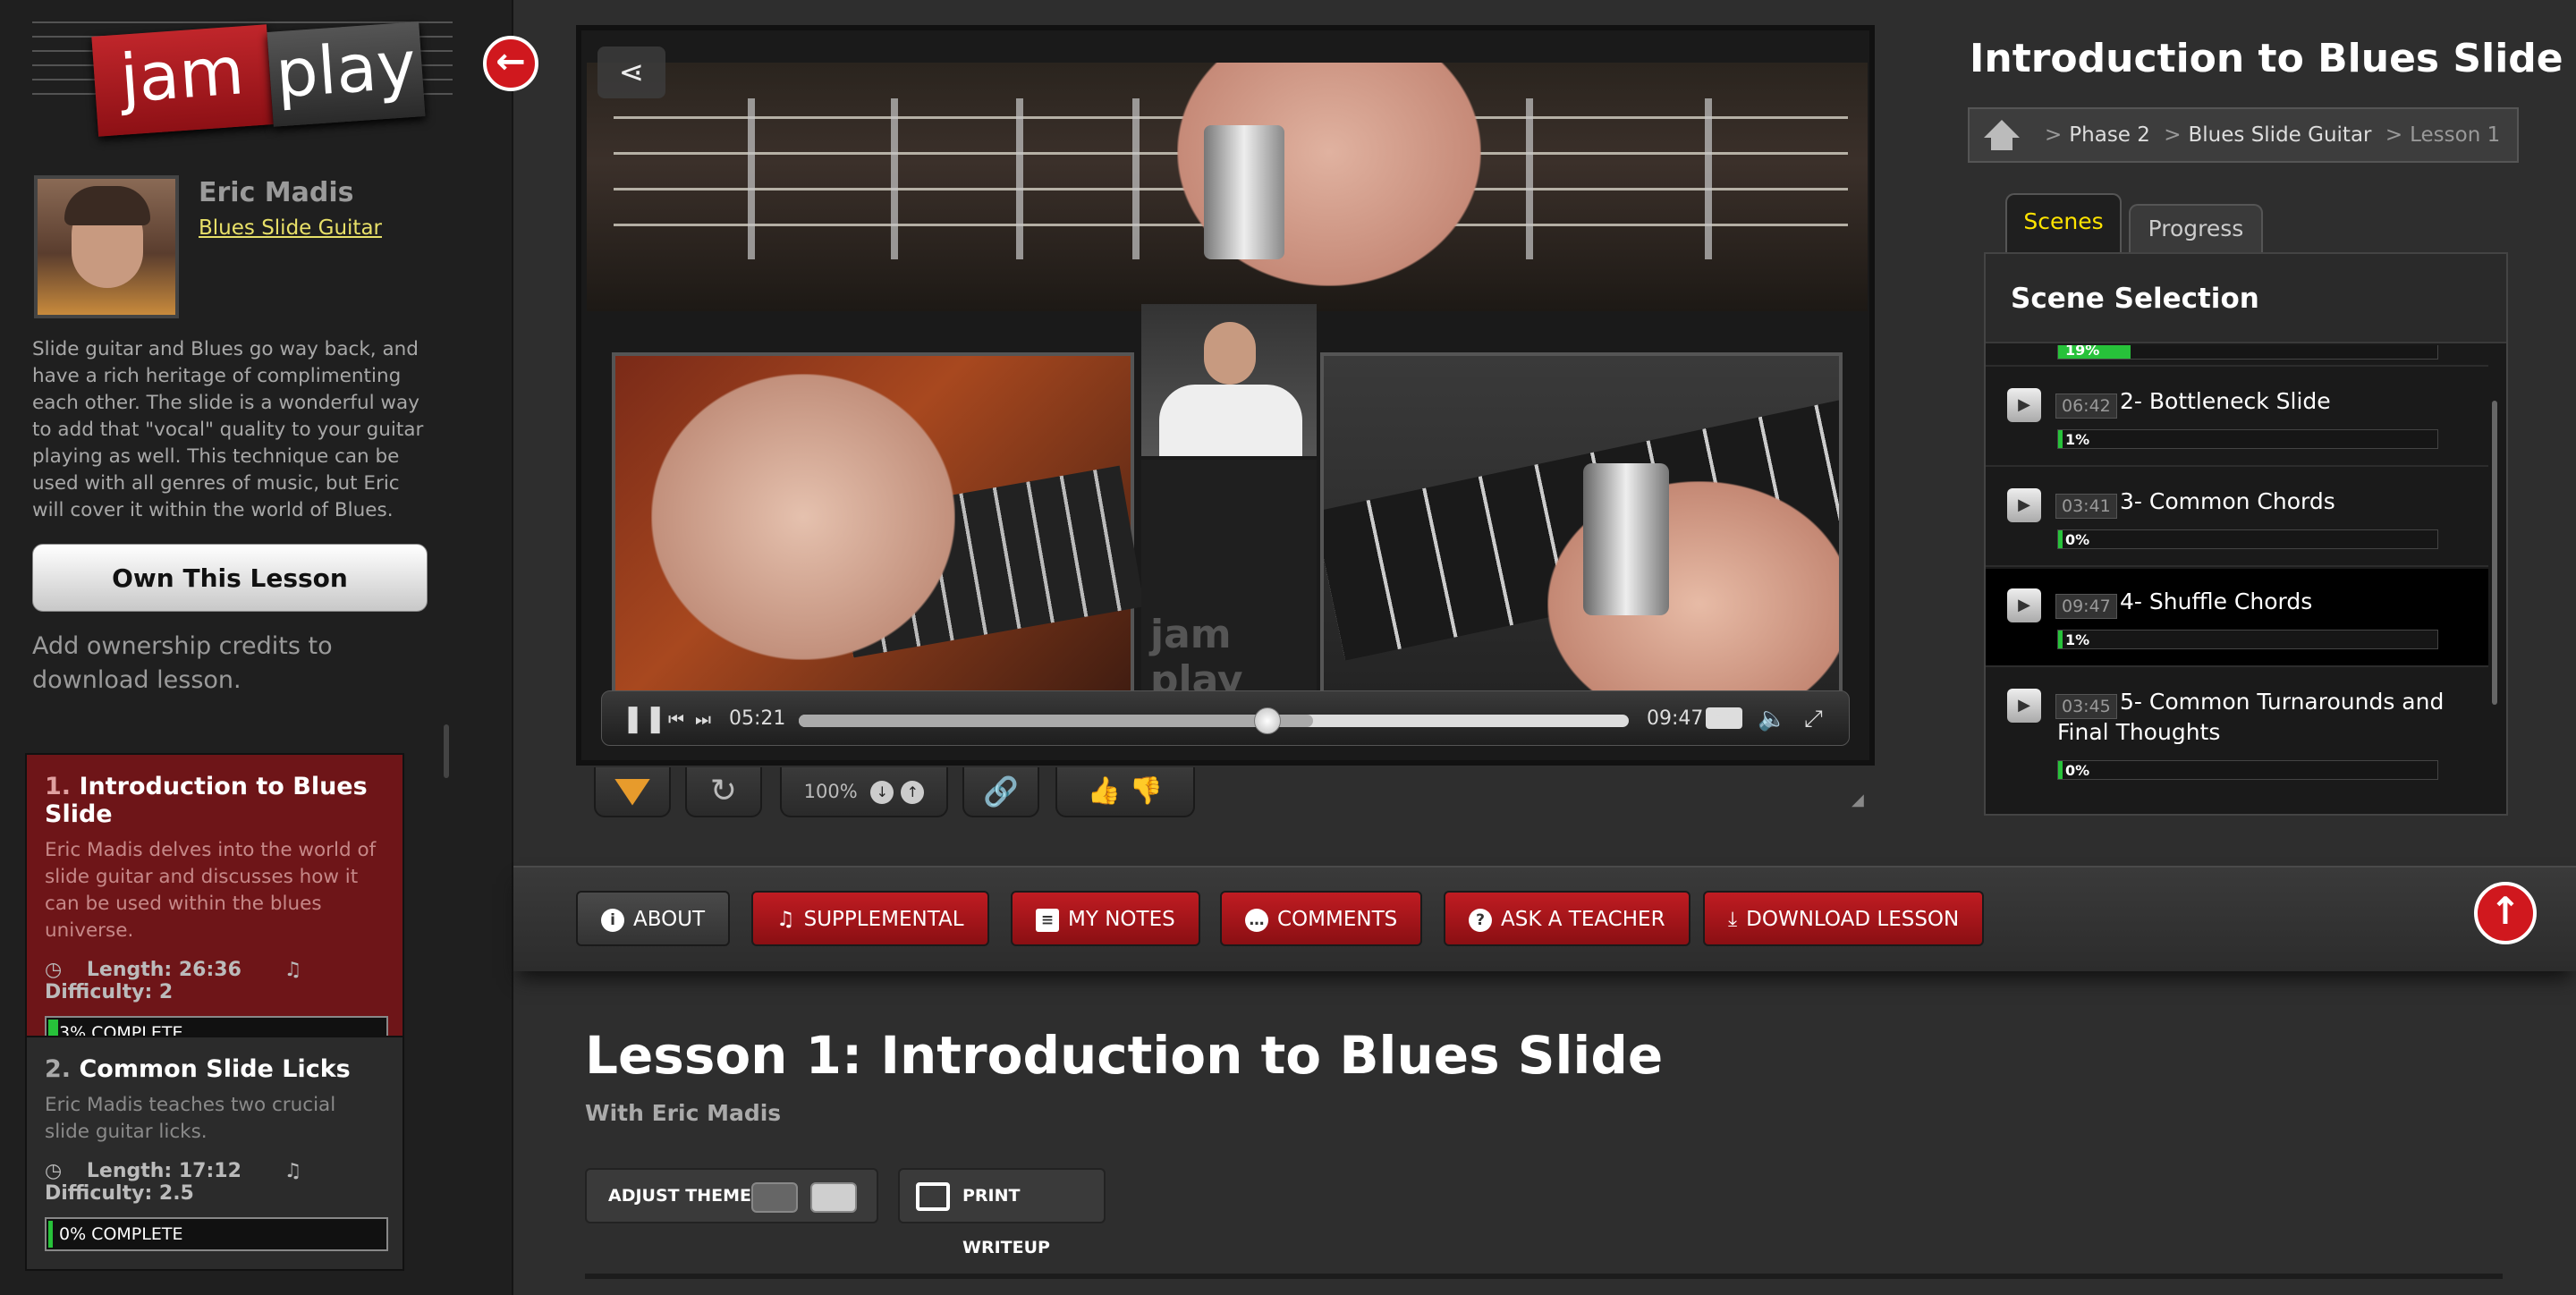 This screenshot has height=1295, width=2576. I want to click on seek-bar, so click(1214, 720).